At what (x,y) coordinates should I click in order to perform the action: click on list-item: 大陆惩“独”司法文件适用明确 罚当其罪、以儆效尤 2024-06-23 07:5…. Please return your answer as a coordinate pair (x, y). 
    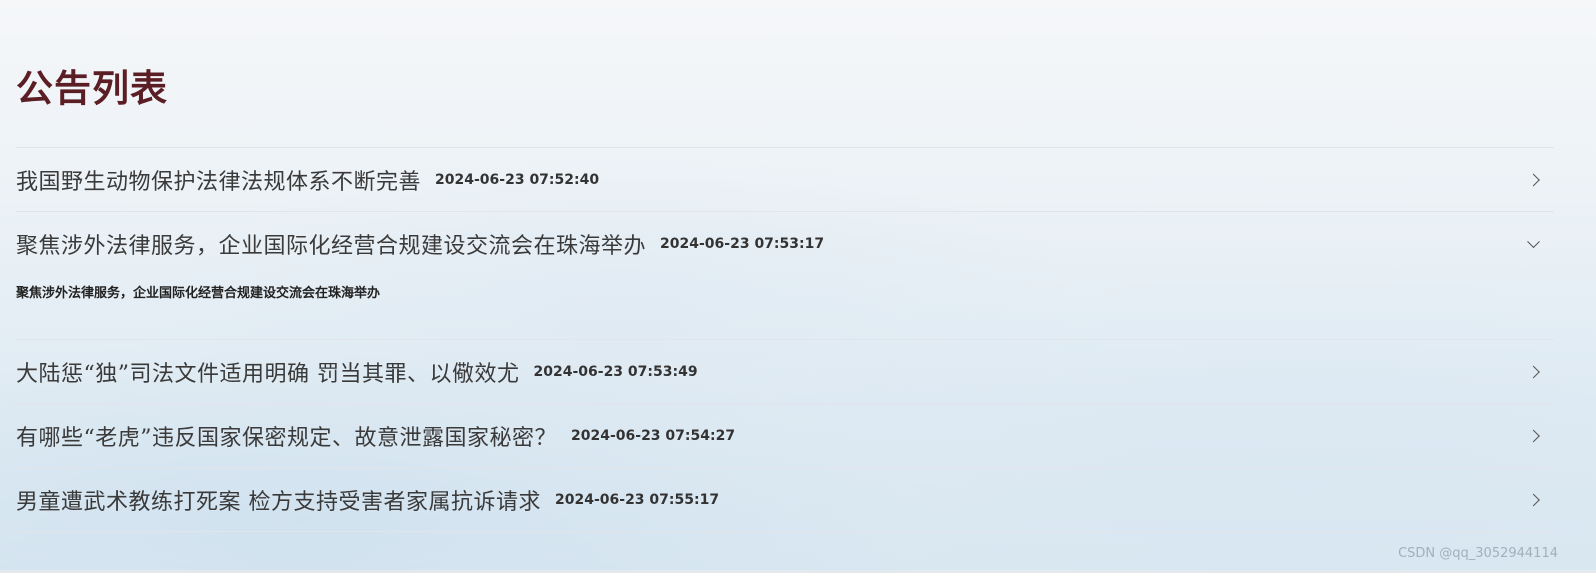
    Looking at the image, I should click on (785, 372).